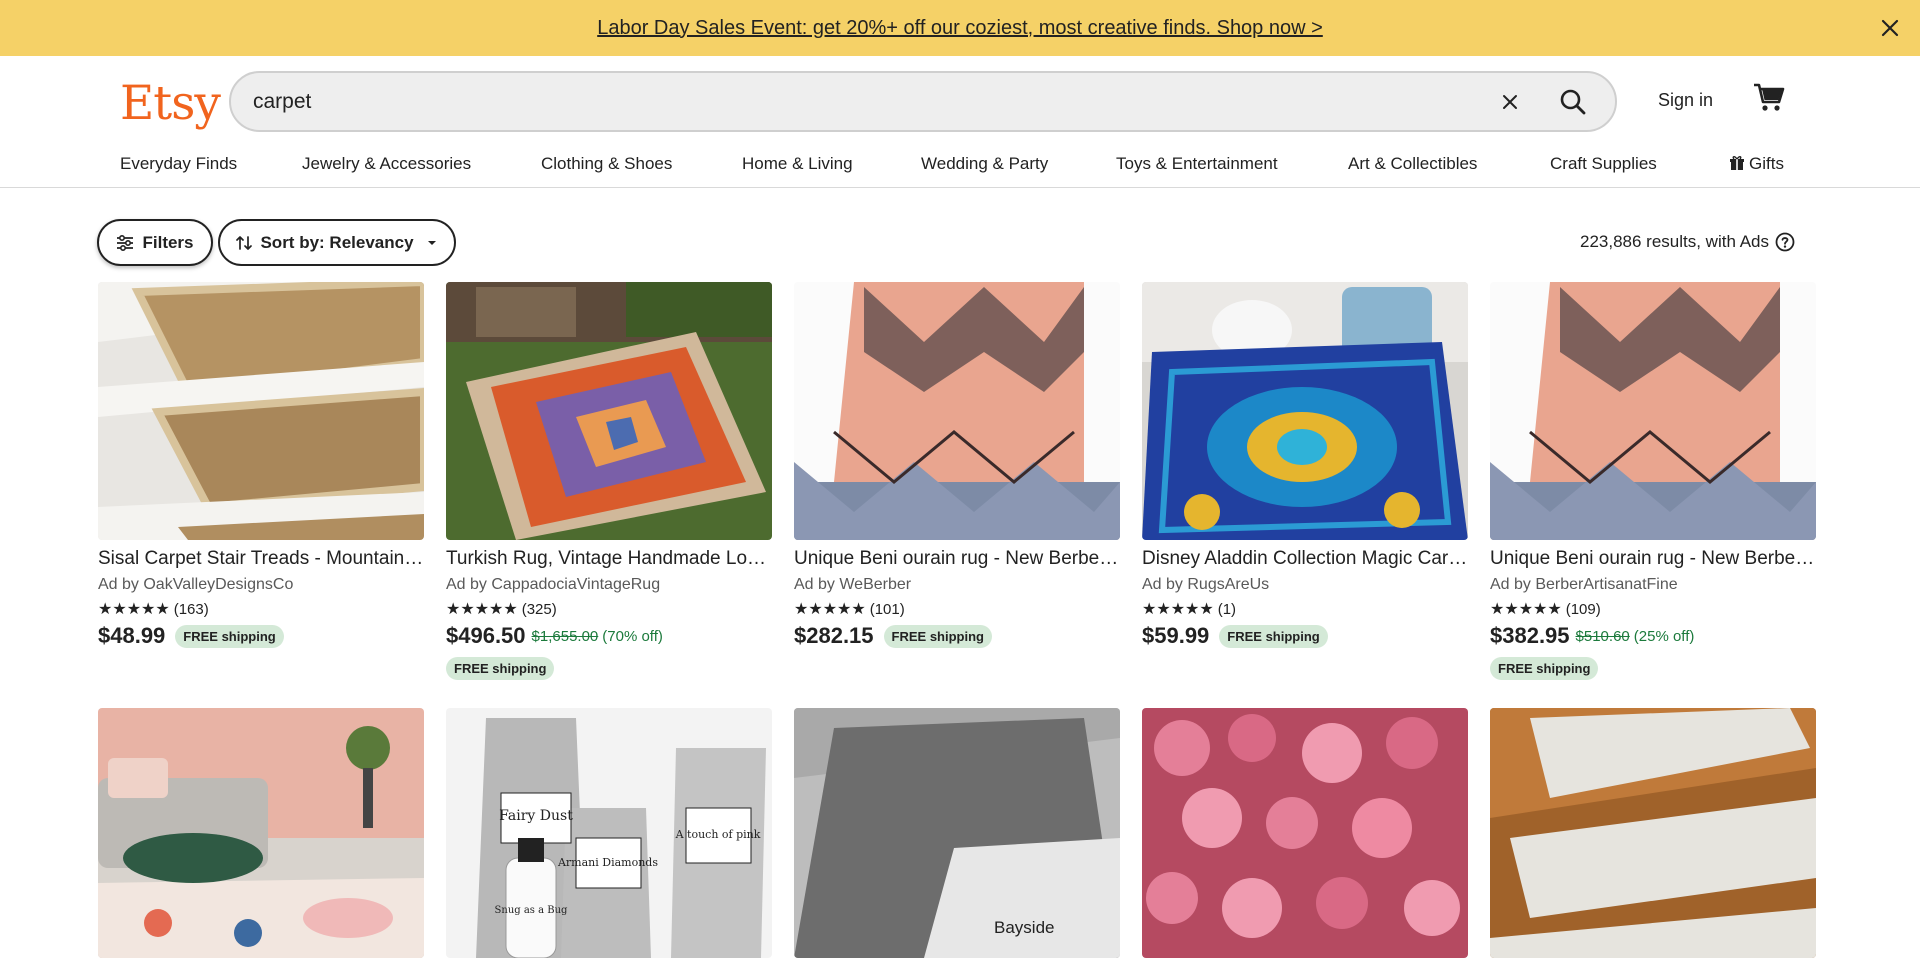 The height and width of the screenshot is (958, 1920). I want to click on listing-price: $282.15, so click(834, 635).